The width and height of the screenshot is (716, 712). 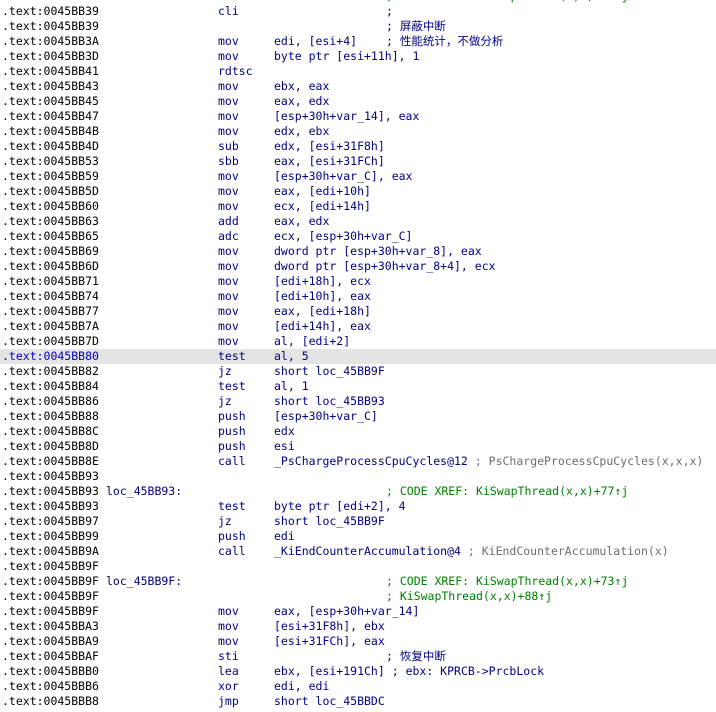 What do you see at coordinates (358, 431) in the screenshot?
I see `listing-line: .text:0045BB8C push edx` at bounding box center [358, 431].